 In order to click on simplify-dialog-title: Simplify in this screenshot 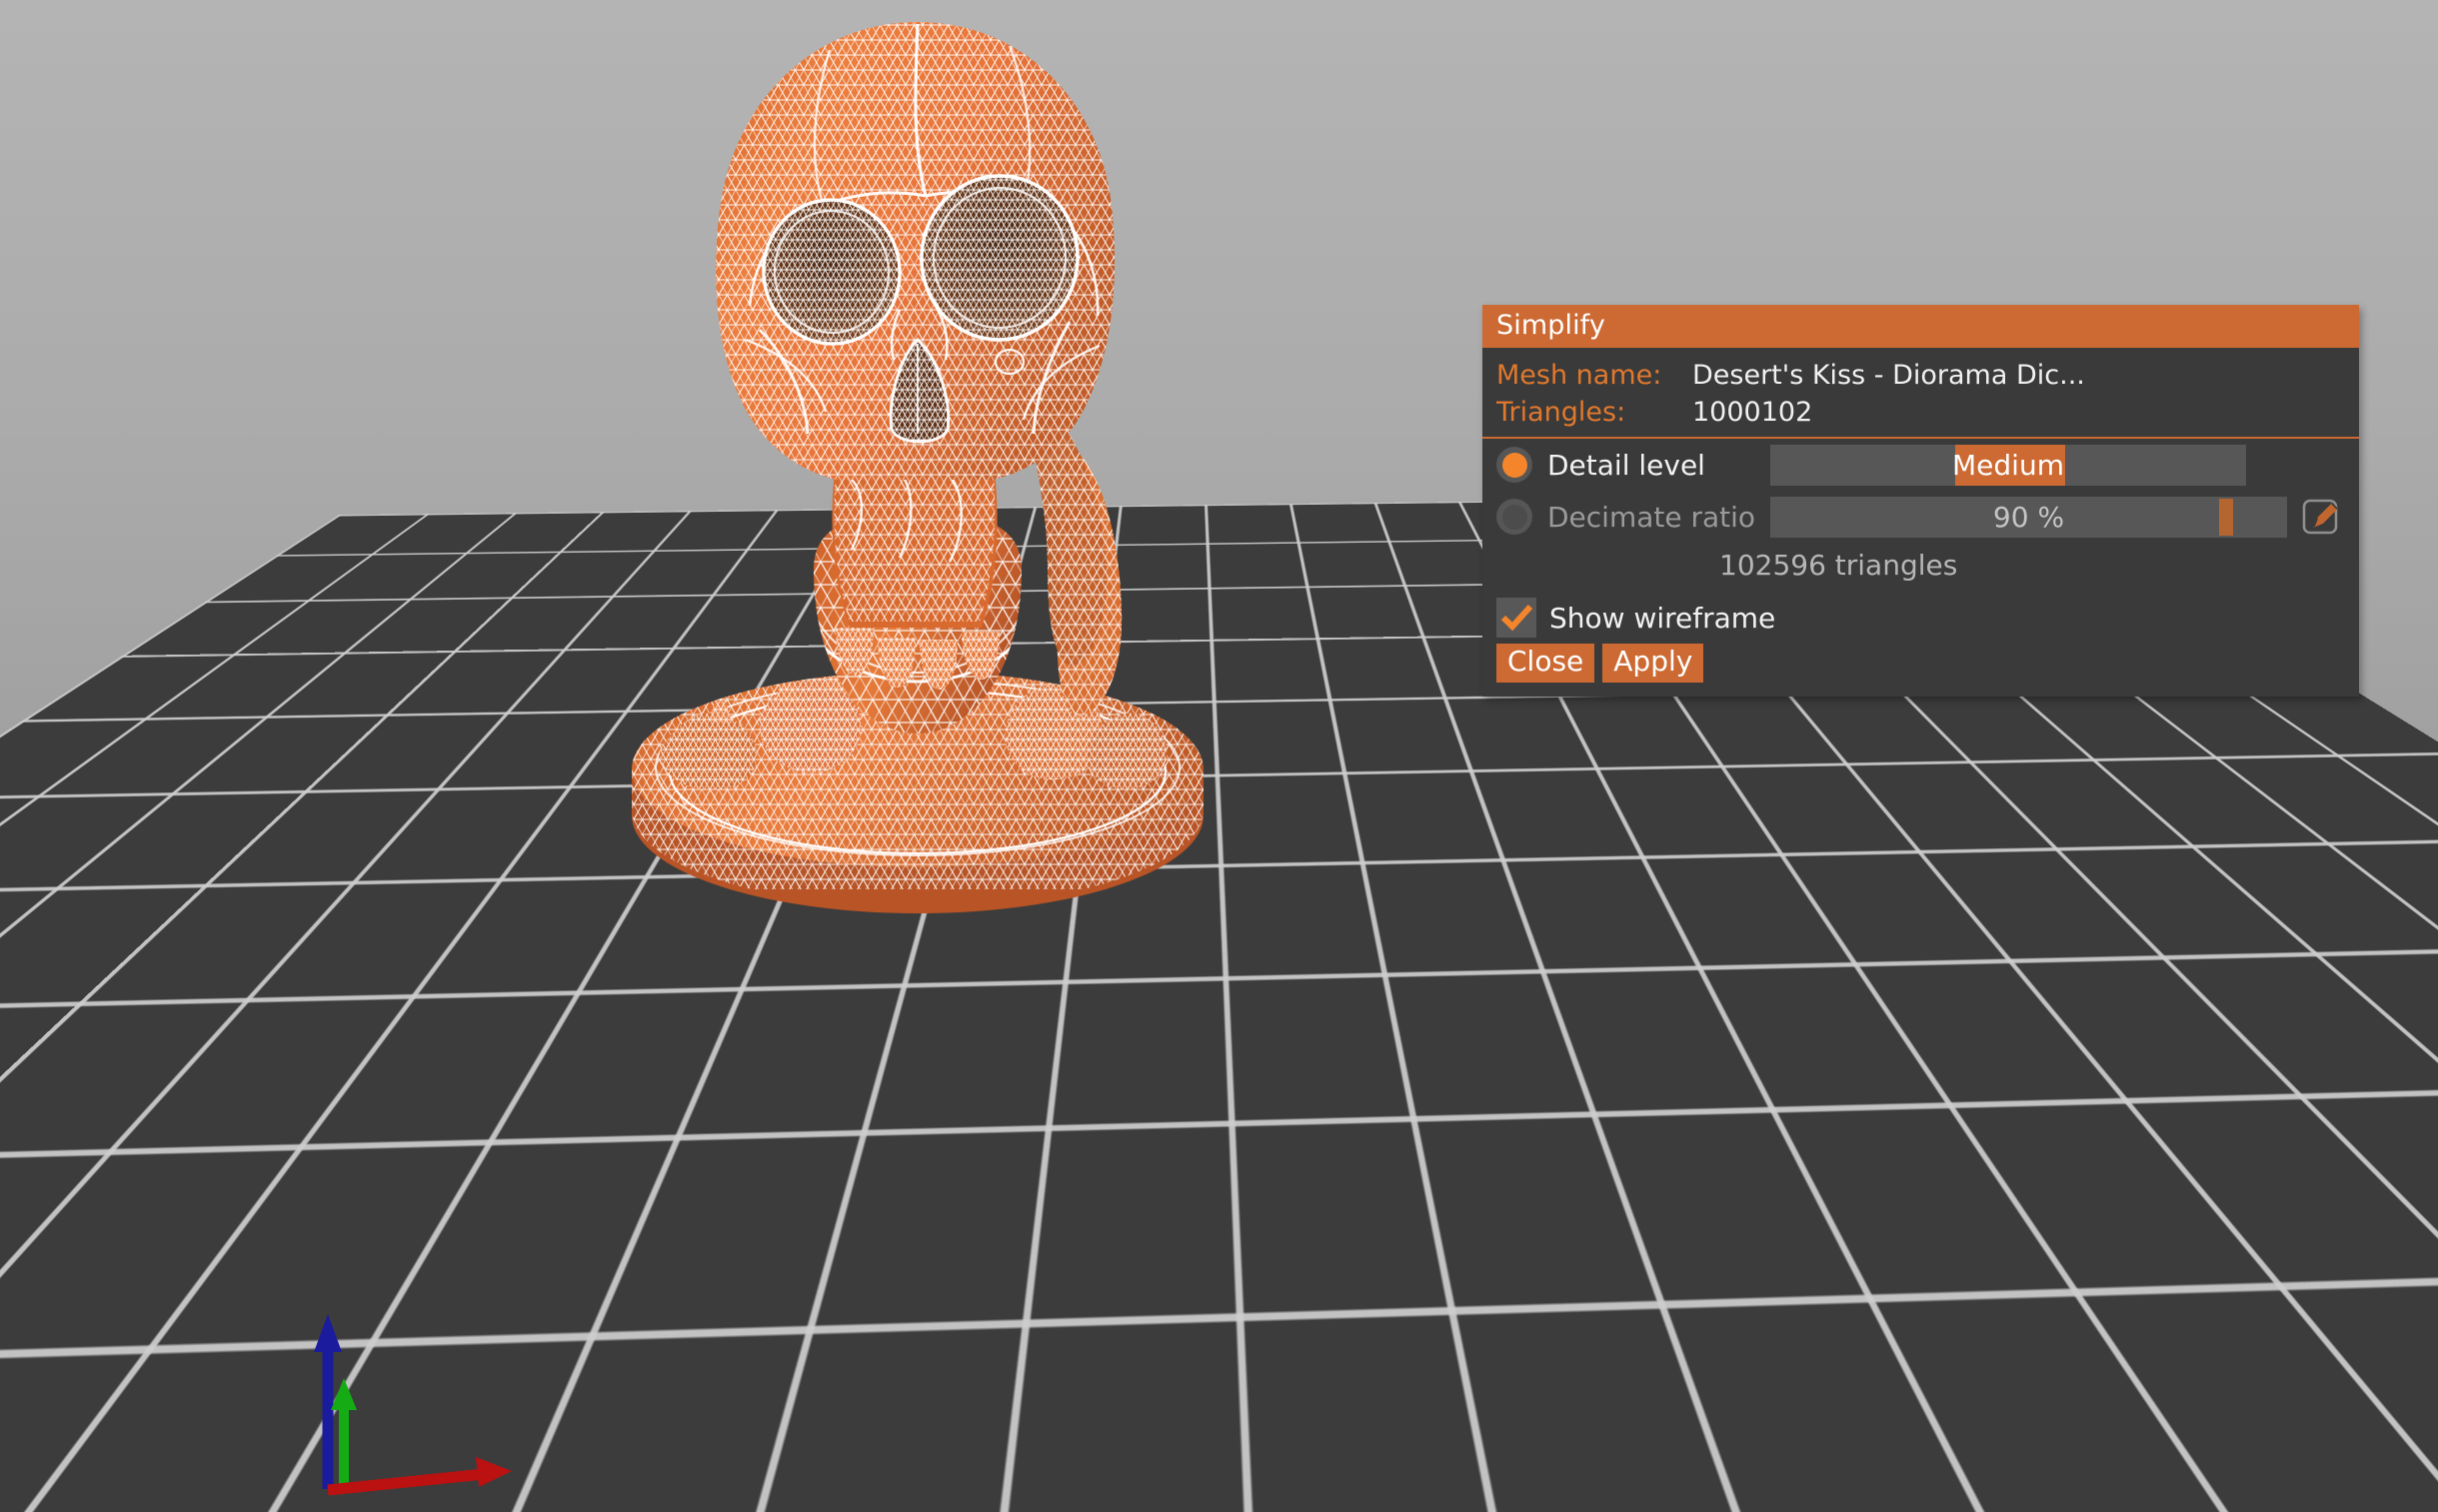, I will do `click(1920, 326)`.